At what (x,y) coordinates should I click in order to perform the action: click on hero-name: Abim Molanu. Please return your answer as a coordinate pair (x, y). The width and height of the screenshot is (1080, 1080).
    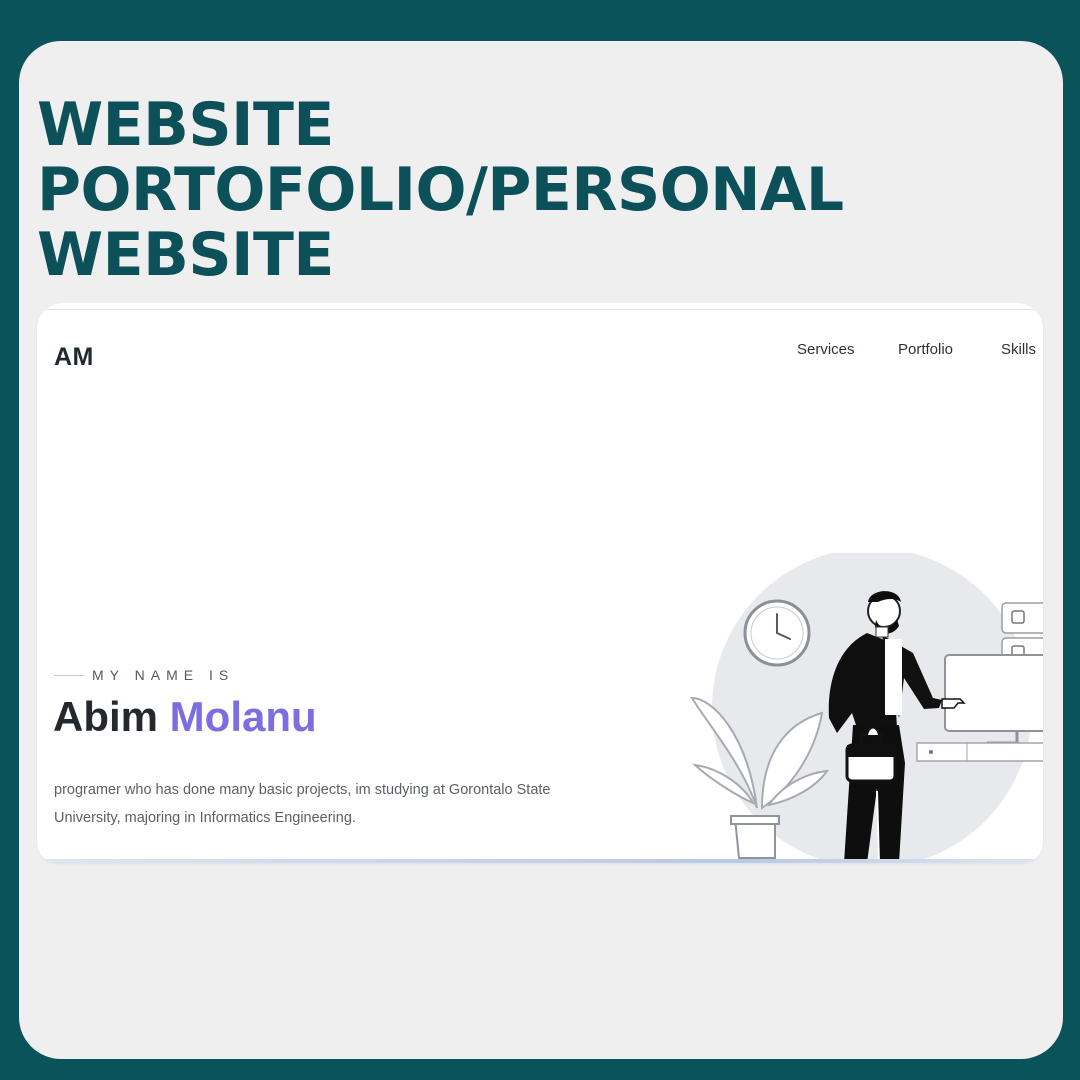
    Looking at the image, I should click on (185, 717).